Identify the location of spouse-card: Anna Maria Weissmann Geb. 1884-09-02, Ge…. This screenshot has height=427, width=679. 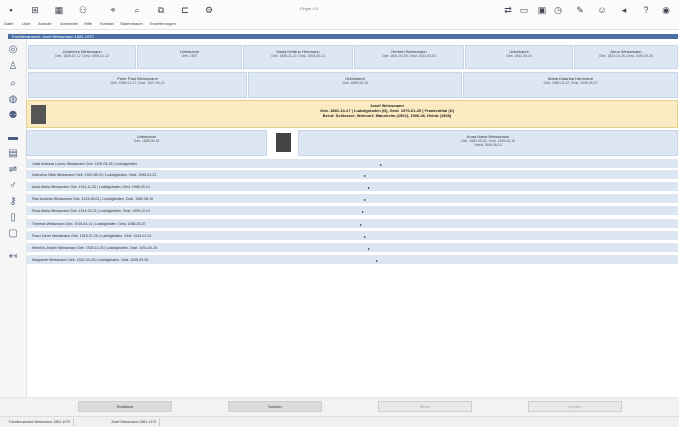
(488, 143).